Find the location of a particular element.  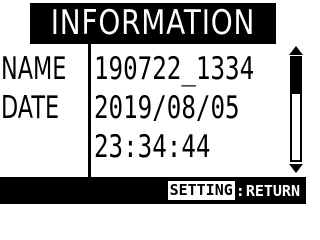

scroll-thumb is located at coordinates (296, 76).